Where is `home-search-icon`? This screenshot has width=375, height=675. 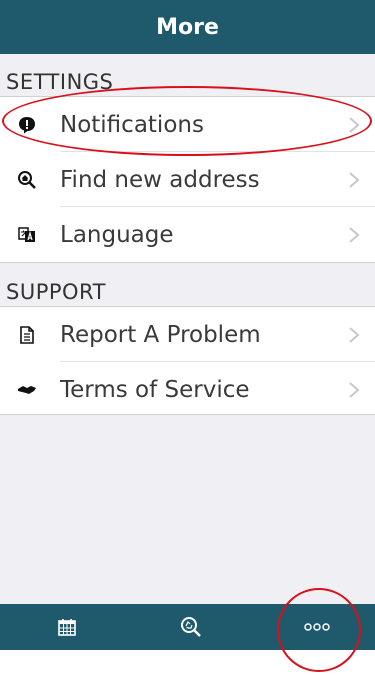 home-search-icon is located at coordinates (27, 180).